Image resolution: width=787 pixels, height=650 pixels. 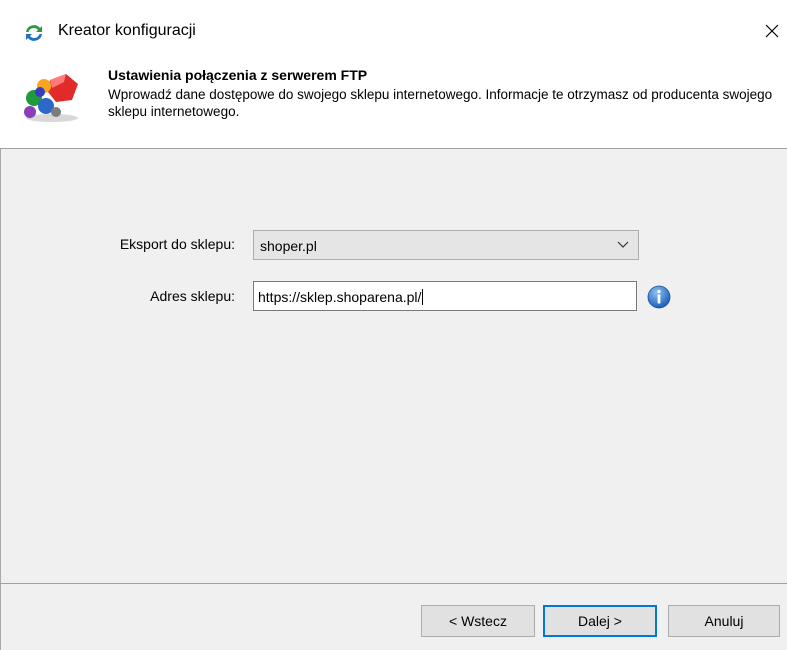 I want to click on close-button, so click(x=772, y=31).